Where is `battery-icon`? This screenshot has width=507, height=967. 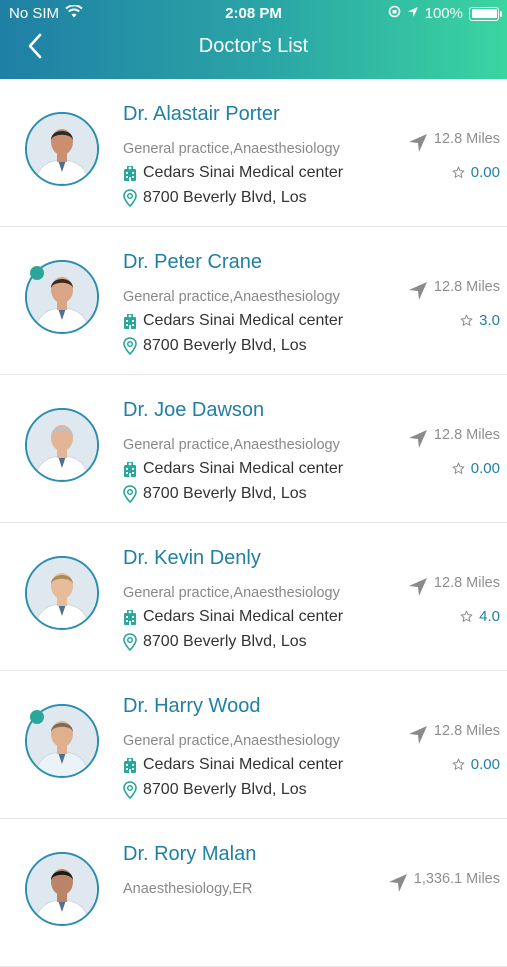
battery-icon is located at coordinates (485, 13).